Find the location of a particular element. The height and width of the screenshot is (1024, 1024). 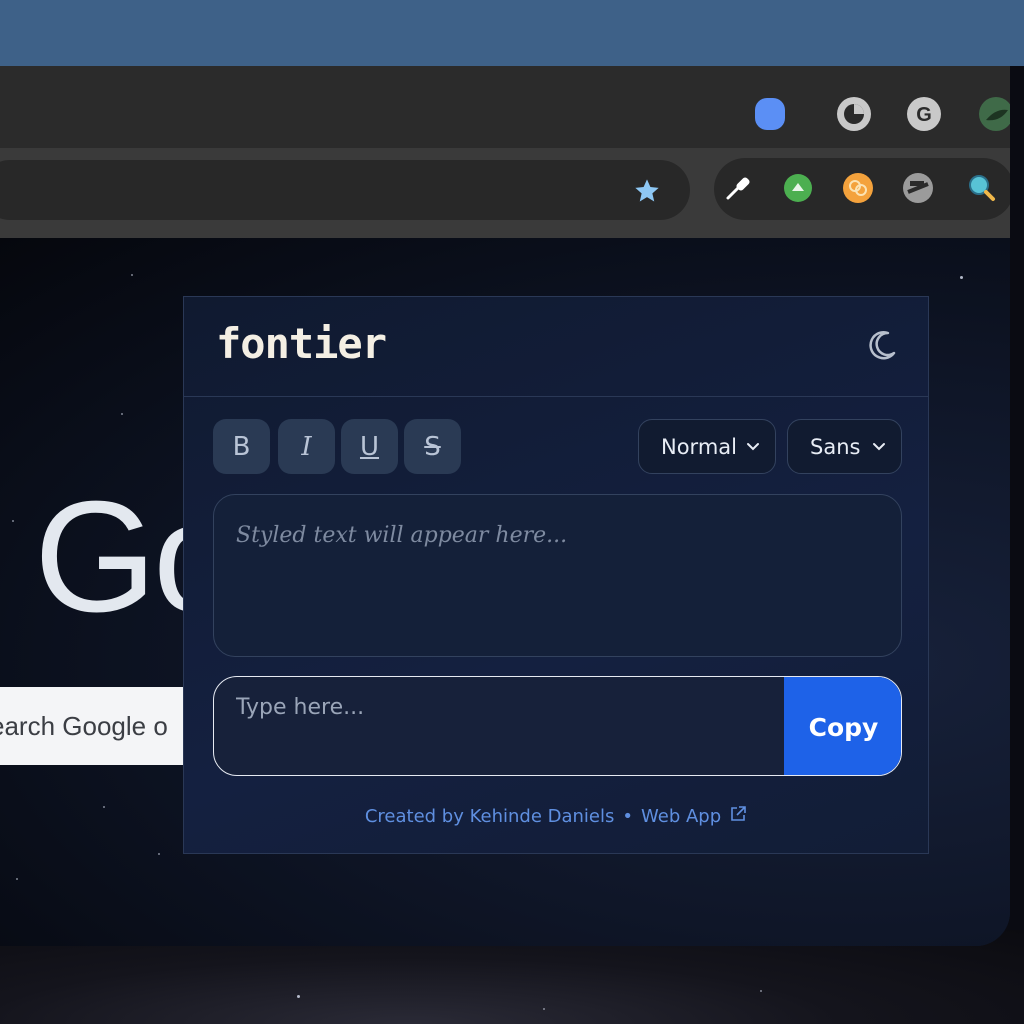

blue-tab-icon is located at coordinates (770, 114).